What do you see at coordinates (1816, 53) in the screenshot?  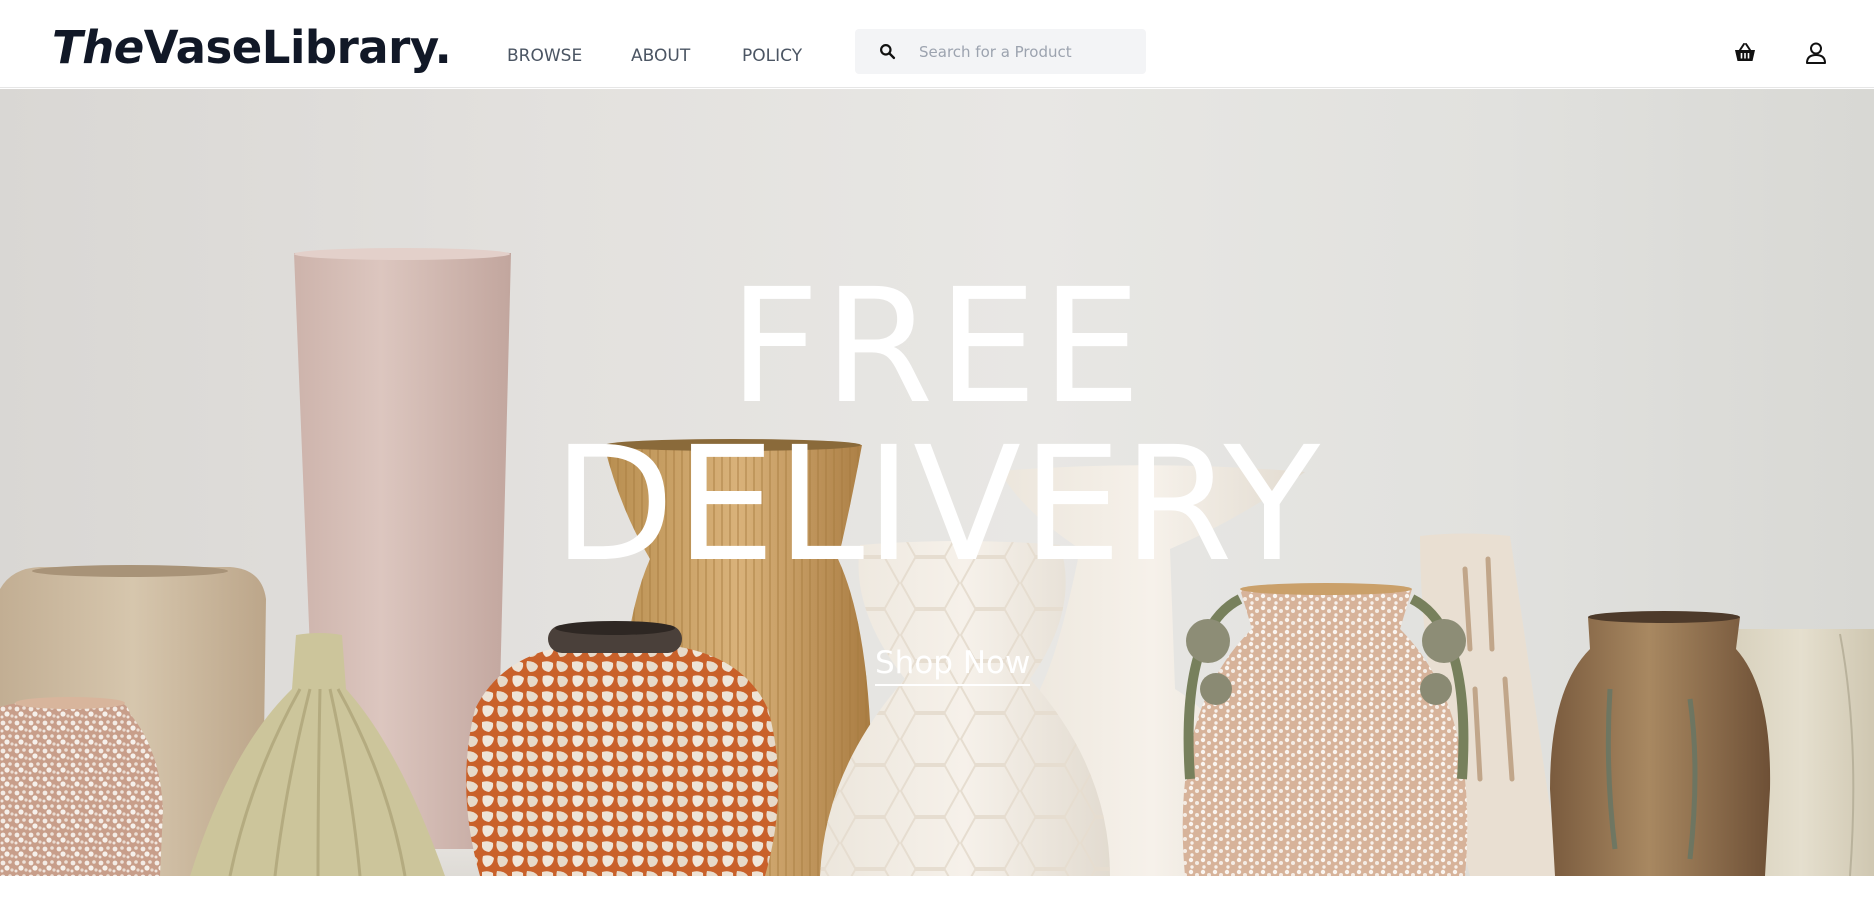 I see `user-icon` at bounding box center [1816, 53].